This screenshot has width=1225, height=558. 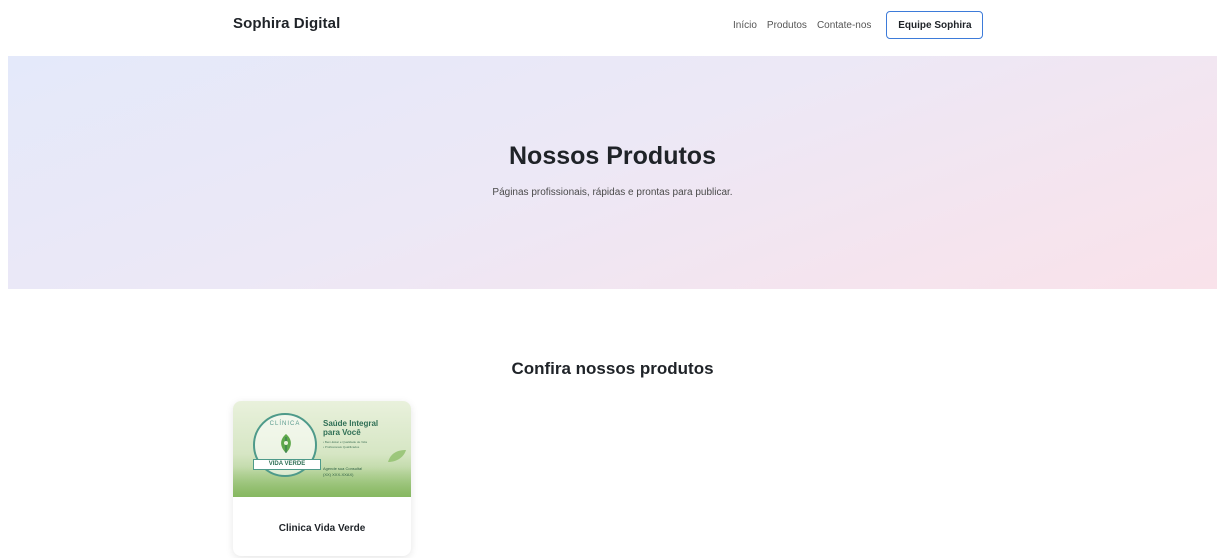 I want to click on nav-link-inicio: Início, so click(x=745, y=25).